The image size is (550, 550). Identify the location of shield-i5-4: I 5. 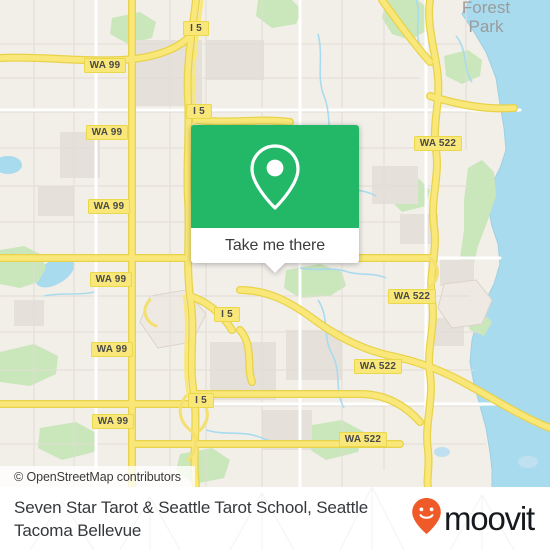
(201, 400).